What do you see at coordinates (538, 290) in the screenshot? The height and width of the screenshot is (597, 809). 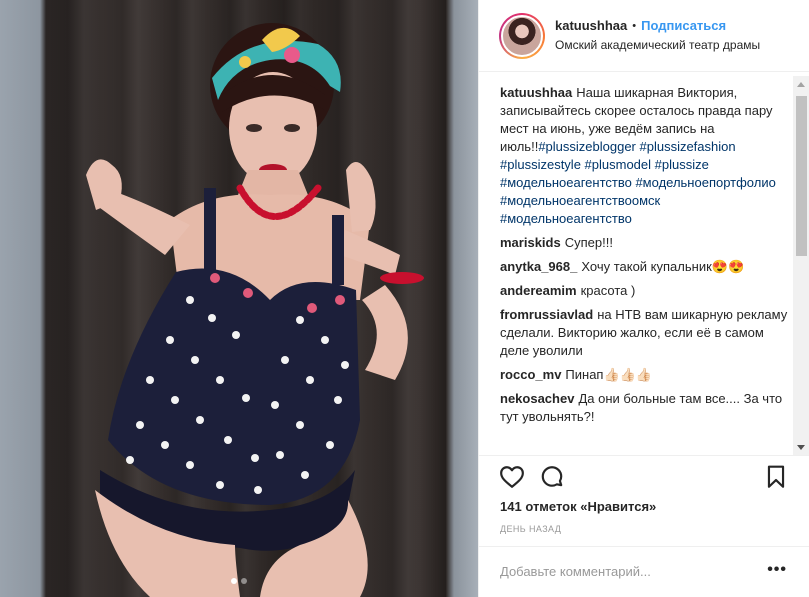 I see `comment-username: andereamim` at bounding box center [538, 290].